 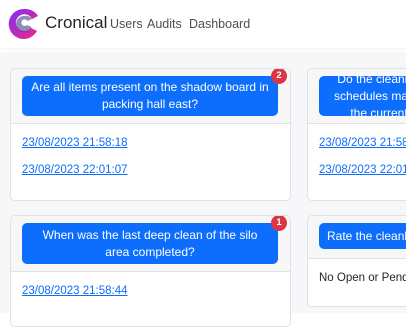 I want to click on nav-dashboard: Dashboard, so click(x=219, y=24).